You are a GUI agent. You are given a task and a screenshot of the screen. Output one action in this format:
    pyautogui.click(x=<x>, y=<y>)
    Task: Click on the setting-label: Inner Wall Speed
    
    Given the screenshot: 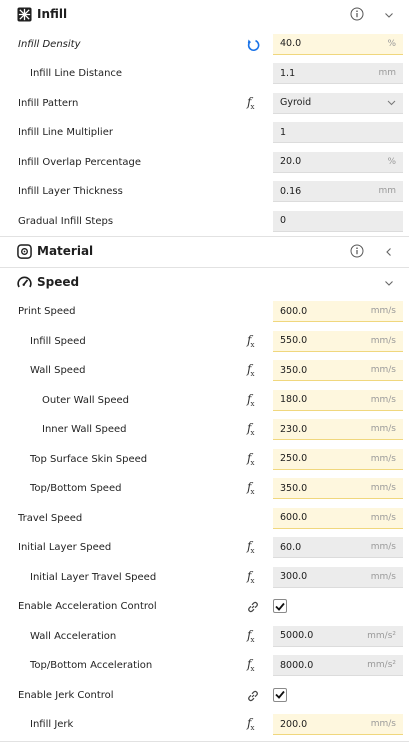 What is the action you would take?
    pyautogui.click(x=84, y=429)
    